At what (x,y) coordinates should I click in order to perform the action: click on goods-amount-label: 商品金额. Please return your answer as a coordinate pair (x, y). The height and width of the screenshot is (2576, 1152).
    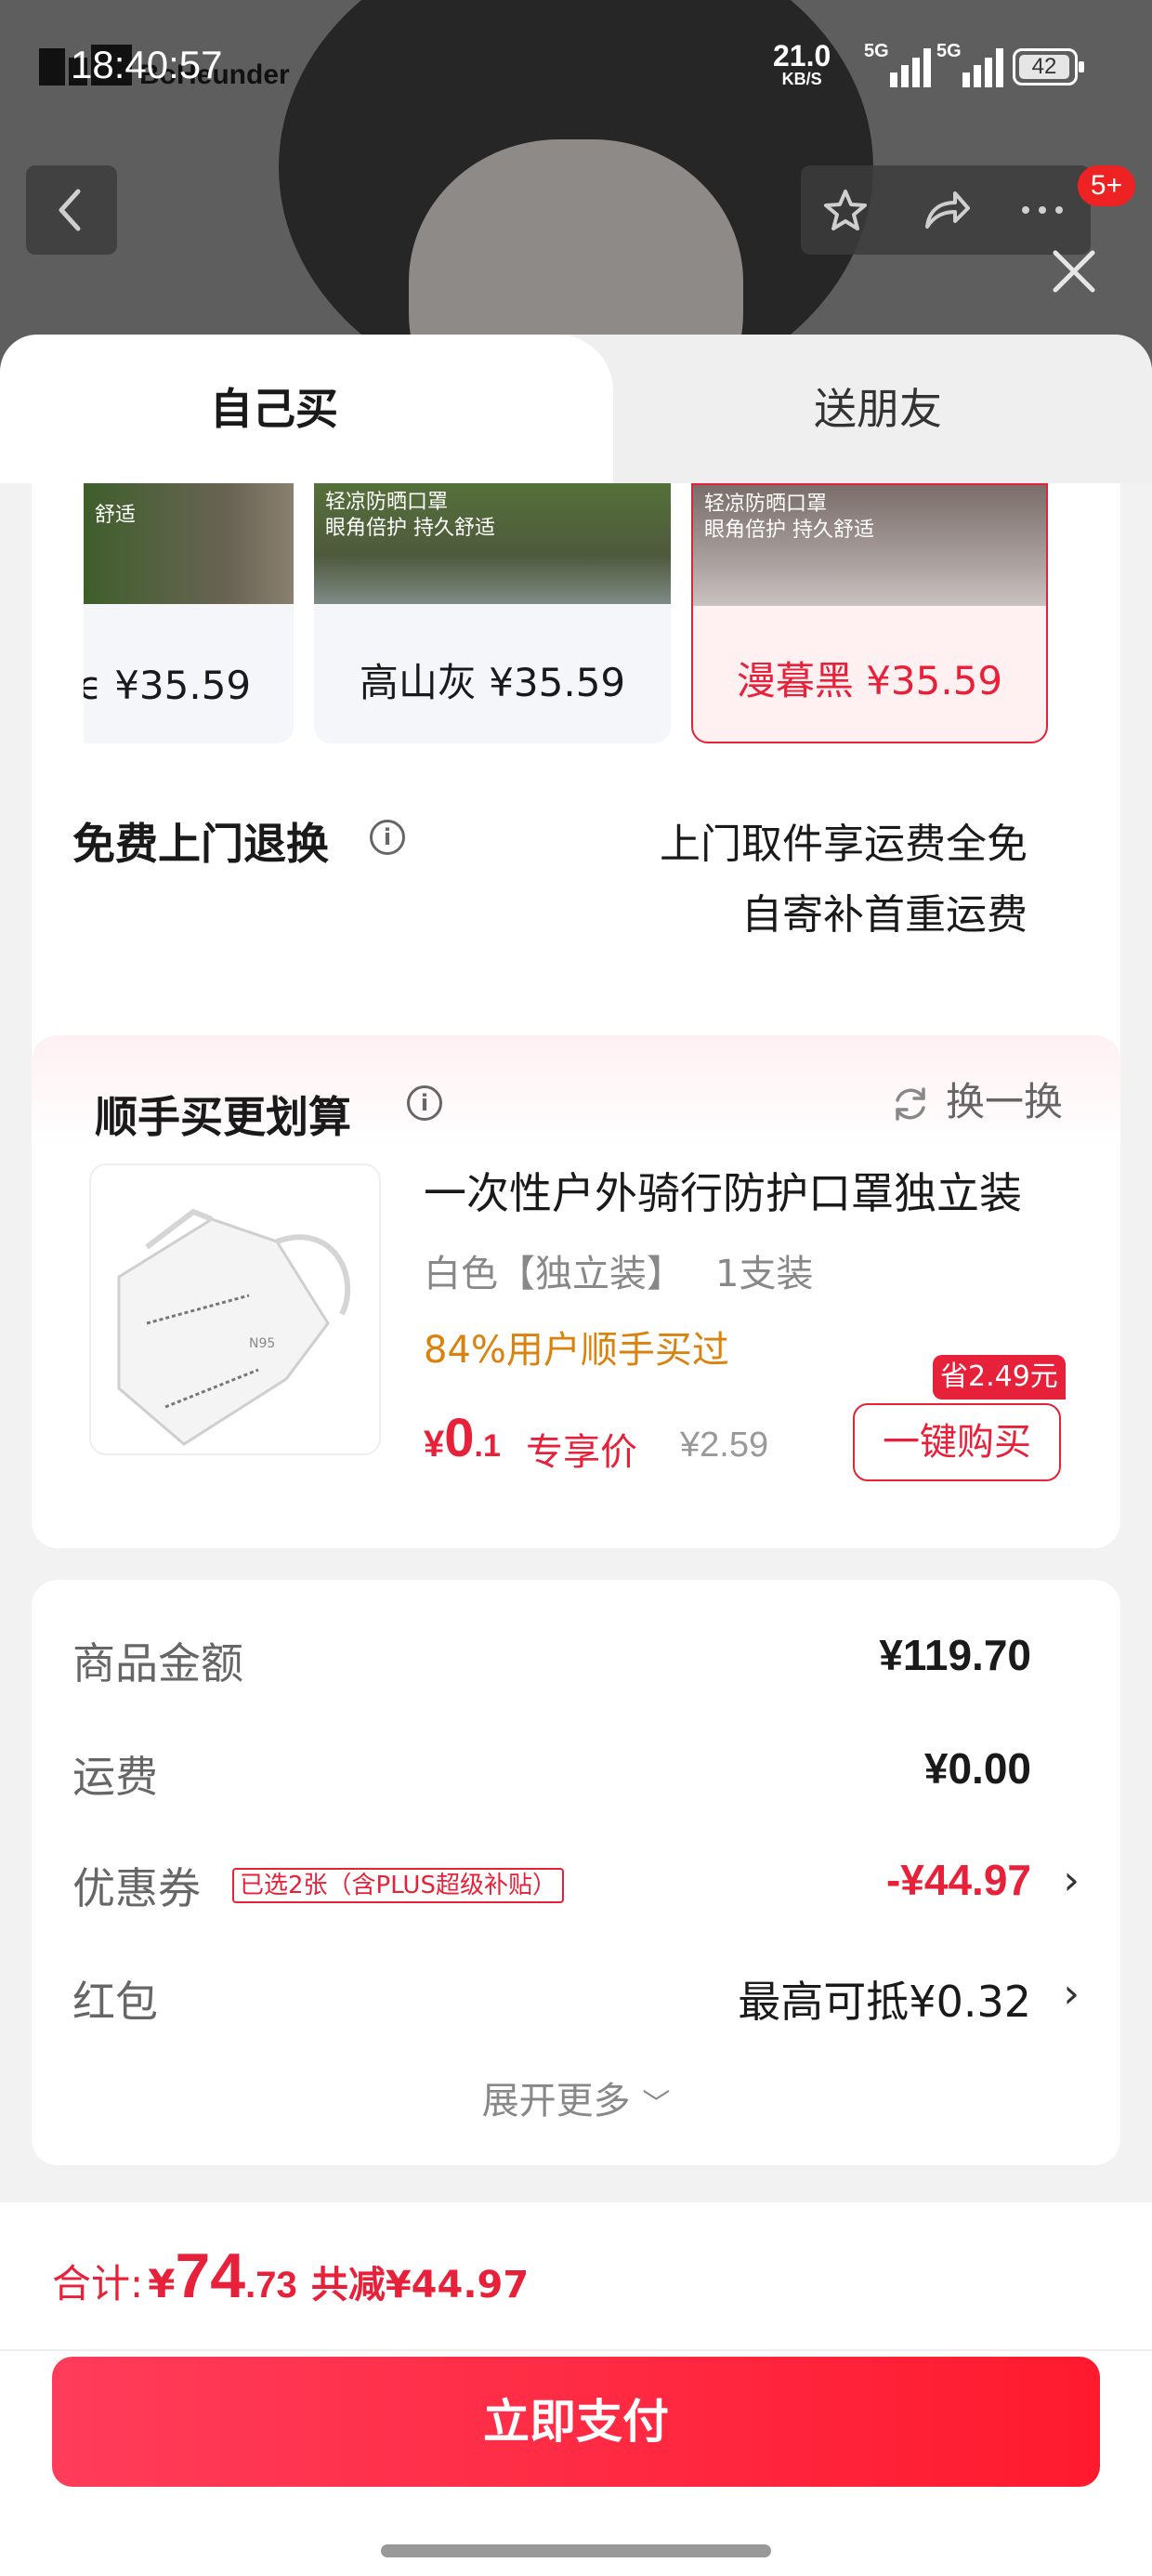
    Looking at the image, I should click on (157, 1663).